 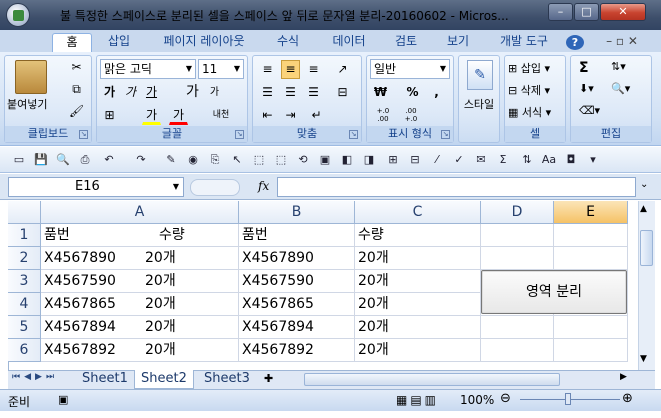 I want to click on formula-splitter, so click(x=215, y=187).